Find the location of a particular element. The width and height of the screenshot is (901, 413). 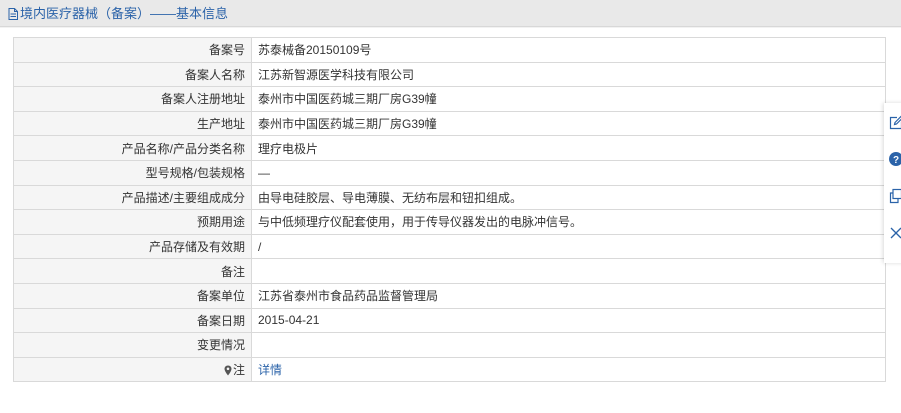

note-label-cell: 注 is located at coordinates (132, 369).